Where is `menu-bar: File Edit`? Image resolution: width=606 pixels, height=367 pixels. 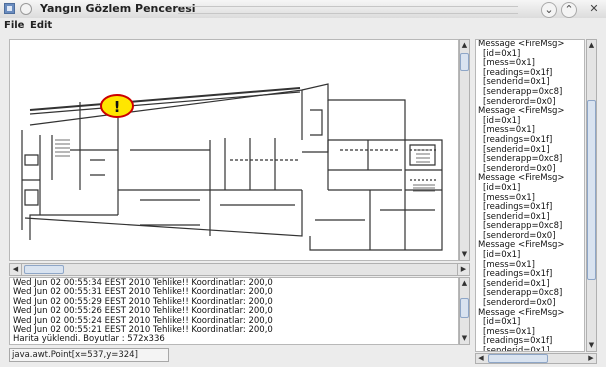 menu-bar: File Edit is located at coordinates (303, 26).